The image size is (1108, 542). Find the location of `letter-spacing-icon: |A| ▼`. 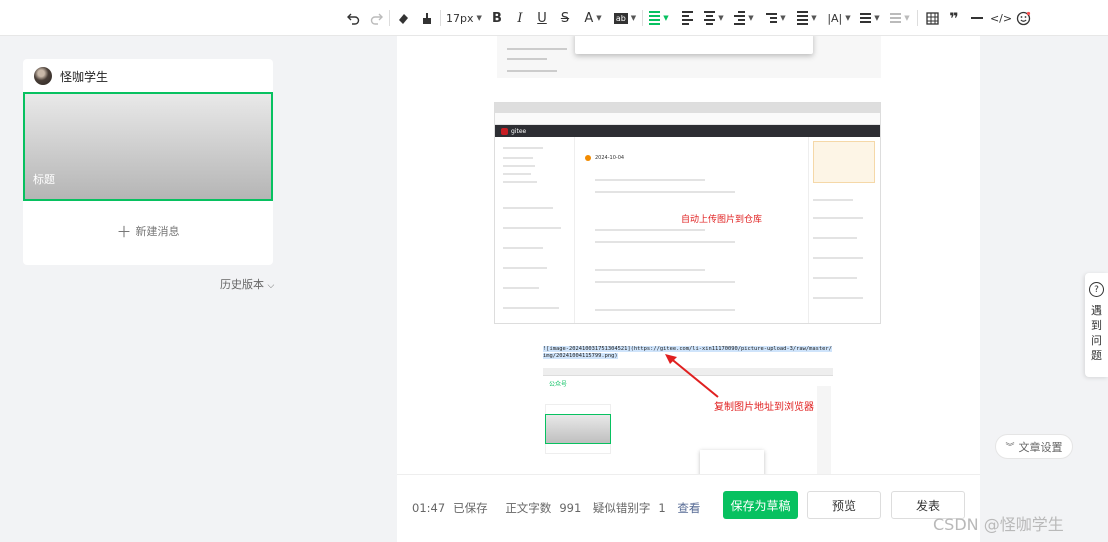

letter-spacing-icon: |A| ▼ is located at coordinates (839, 18).